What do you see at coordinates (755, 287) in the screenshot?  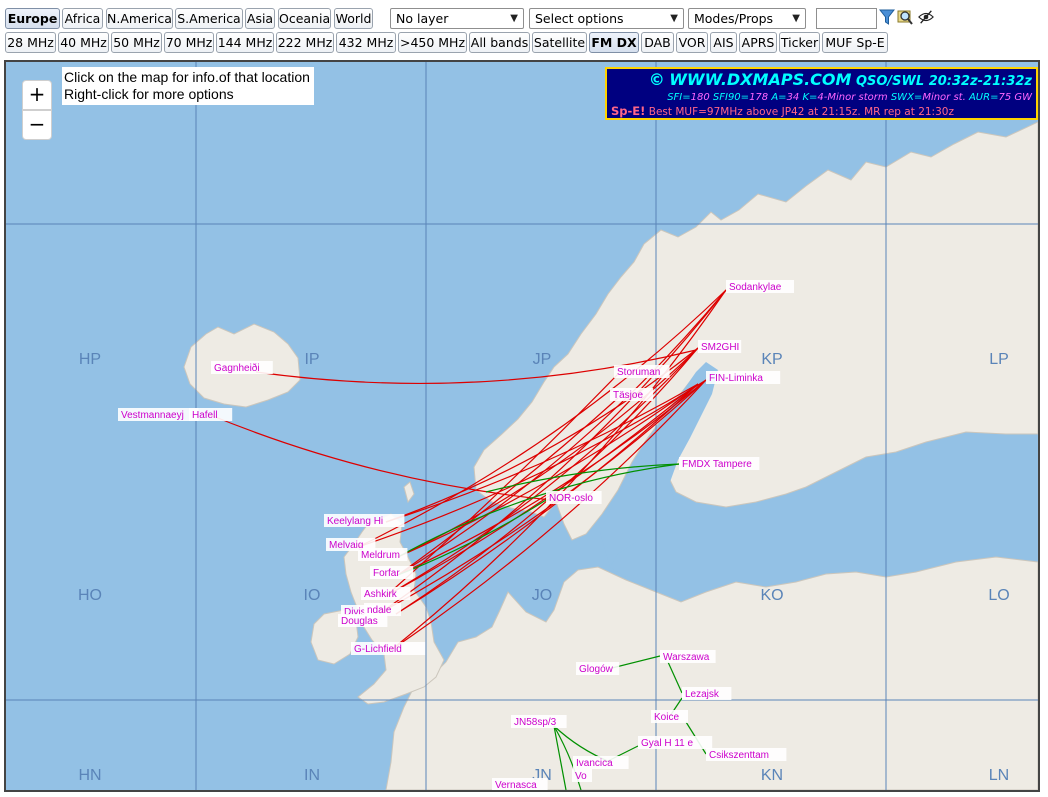 I see `station-name: Sodankylae` at bounding box center [755, 287].